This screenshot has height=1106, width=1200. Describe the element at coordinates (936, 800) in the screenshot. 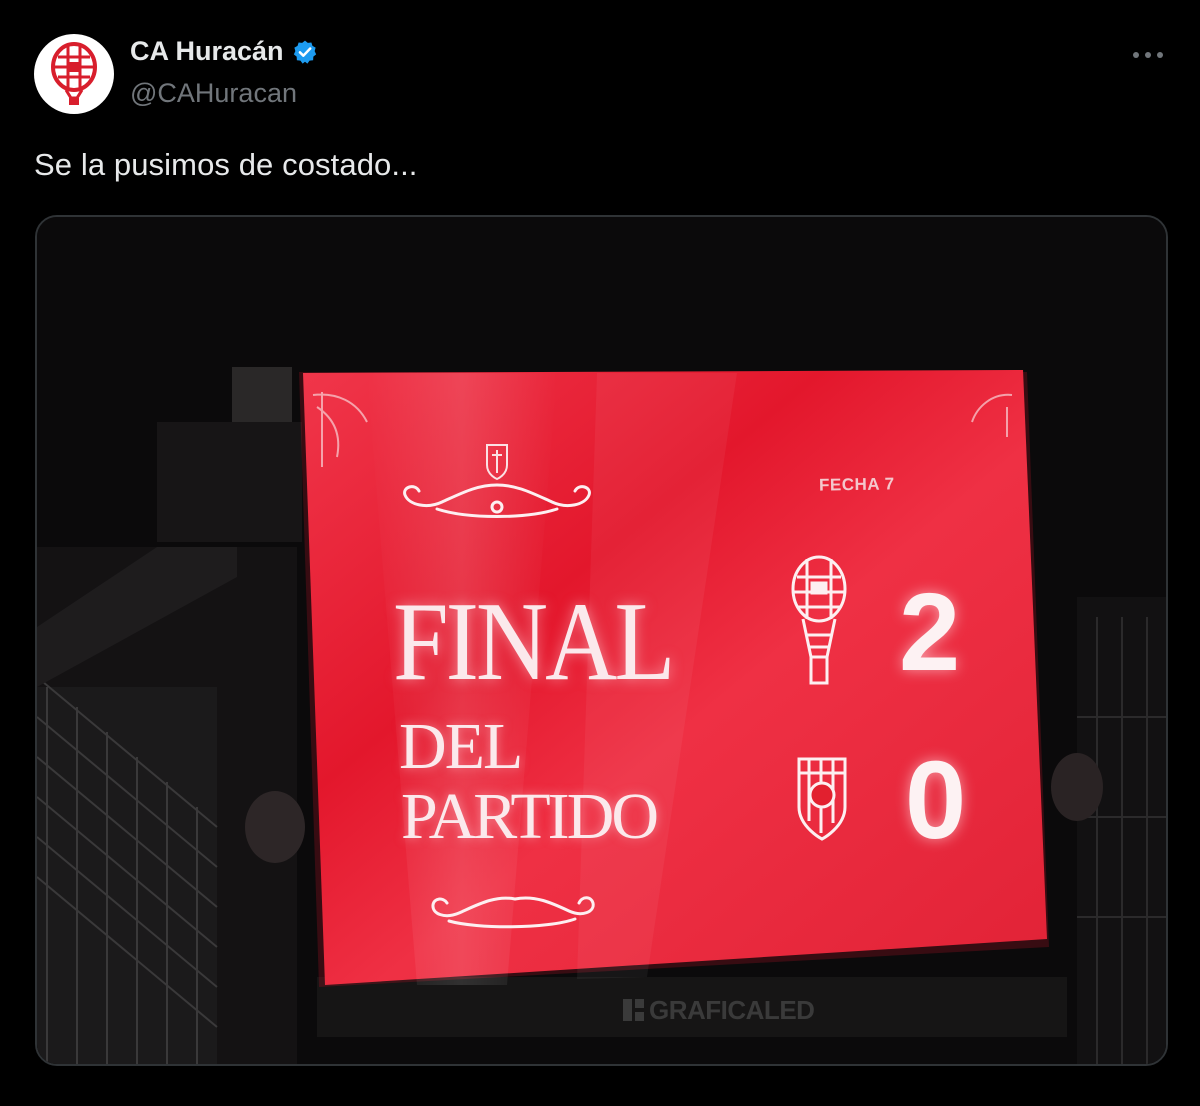

I see `away-score: 0` at that location.